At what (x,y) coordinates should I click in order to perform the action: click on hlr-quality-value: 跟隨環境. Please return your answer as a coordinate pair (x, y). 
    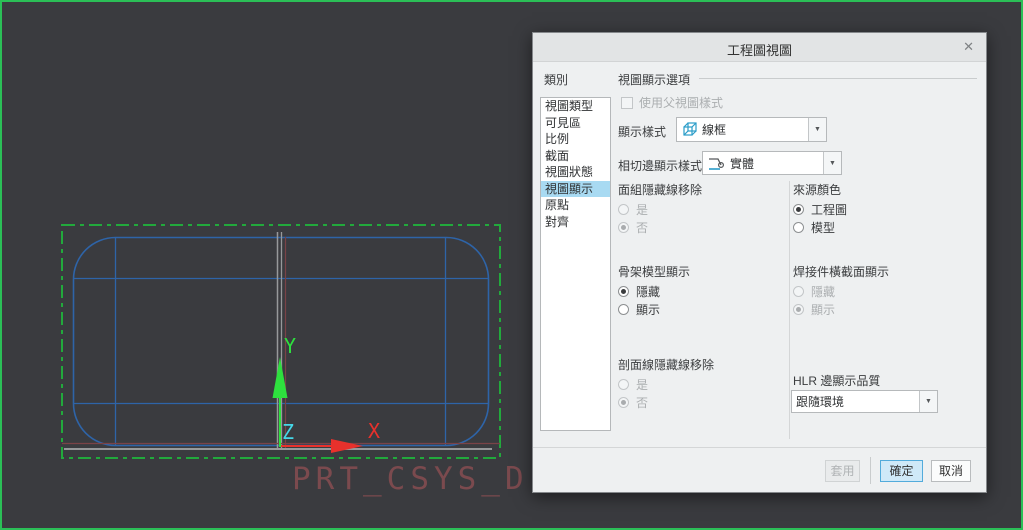
    Looking at the image, I should click on (820, 402).